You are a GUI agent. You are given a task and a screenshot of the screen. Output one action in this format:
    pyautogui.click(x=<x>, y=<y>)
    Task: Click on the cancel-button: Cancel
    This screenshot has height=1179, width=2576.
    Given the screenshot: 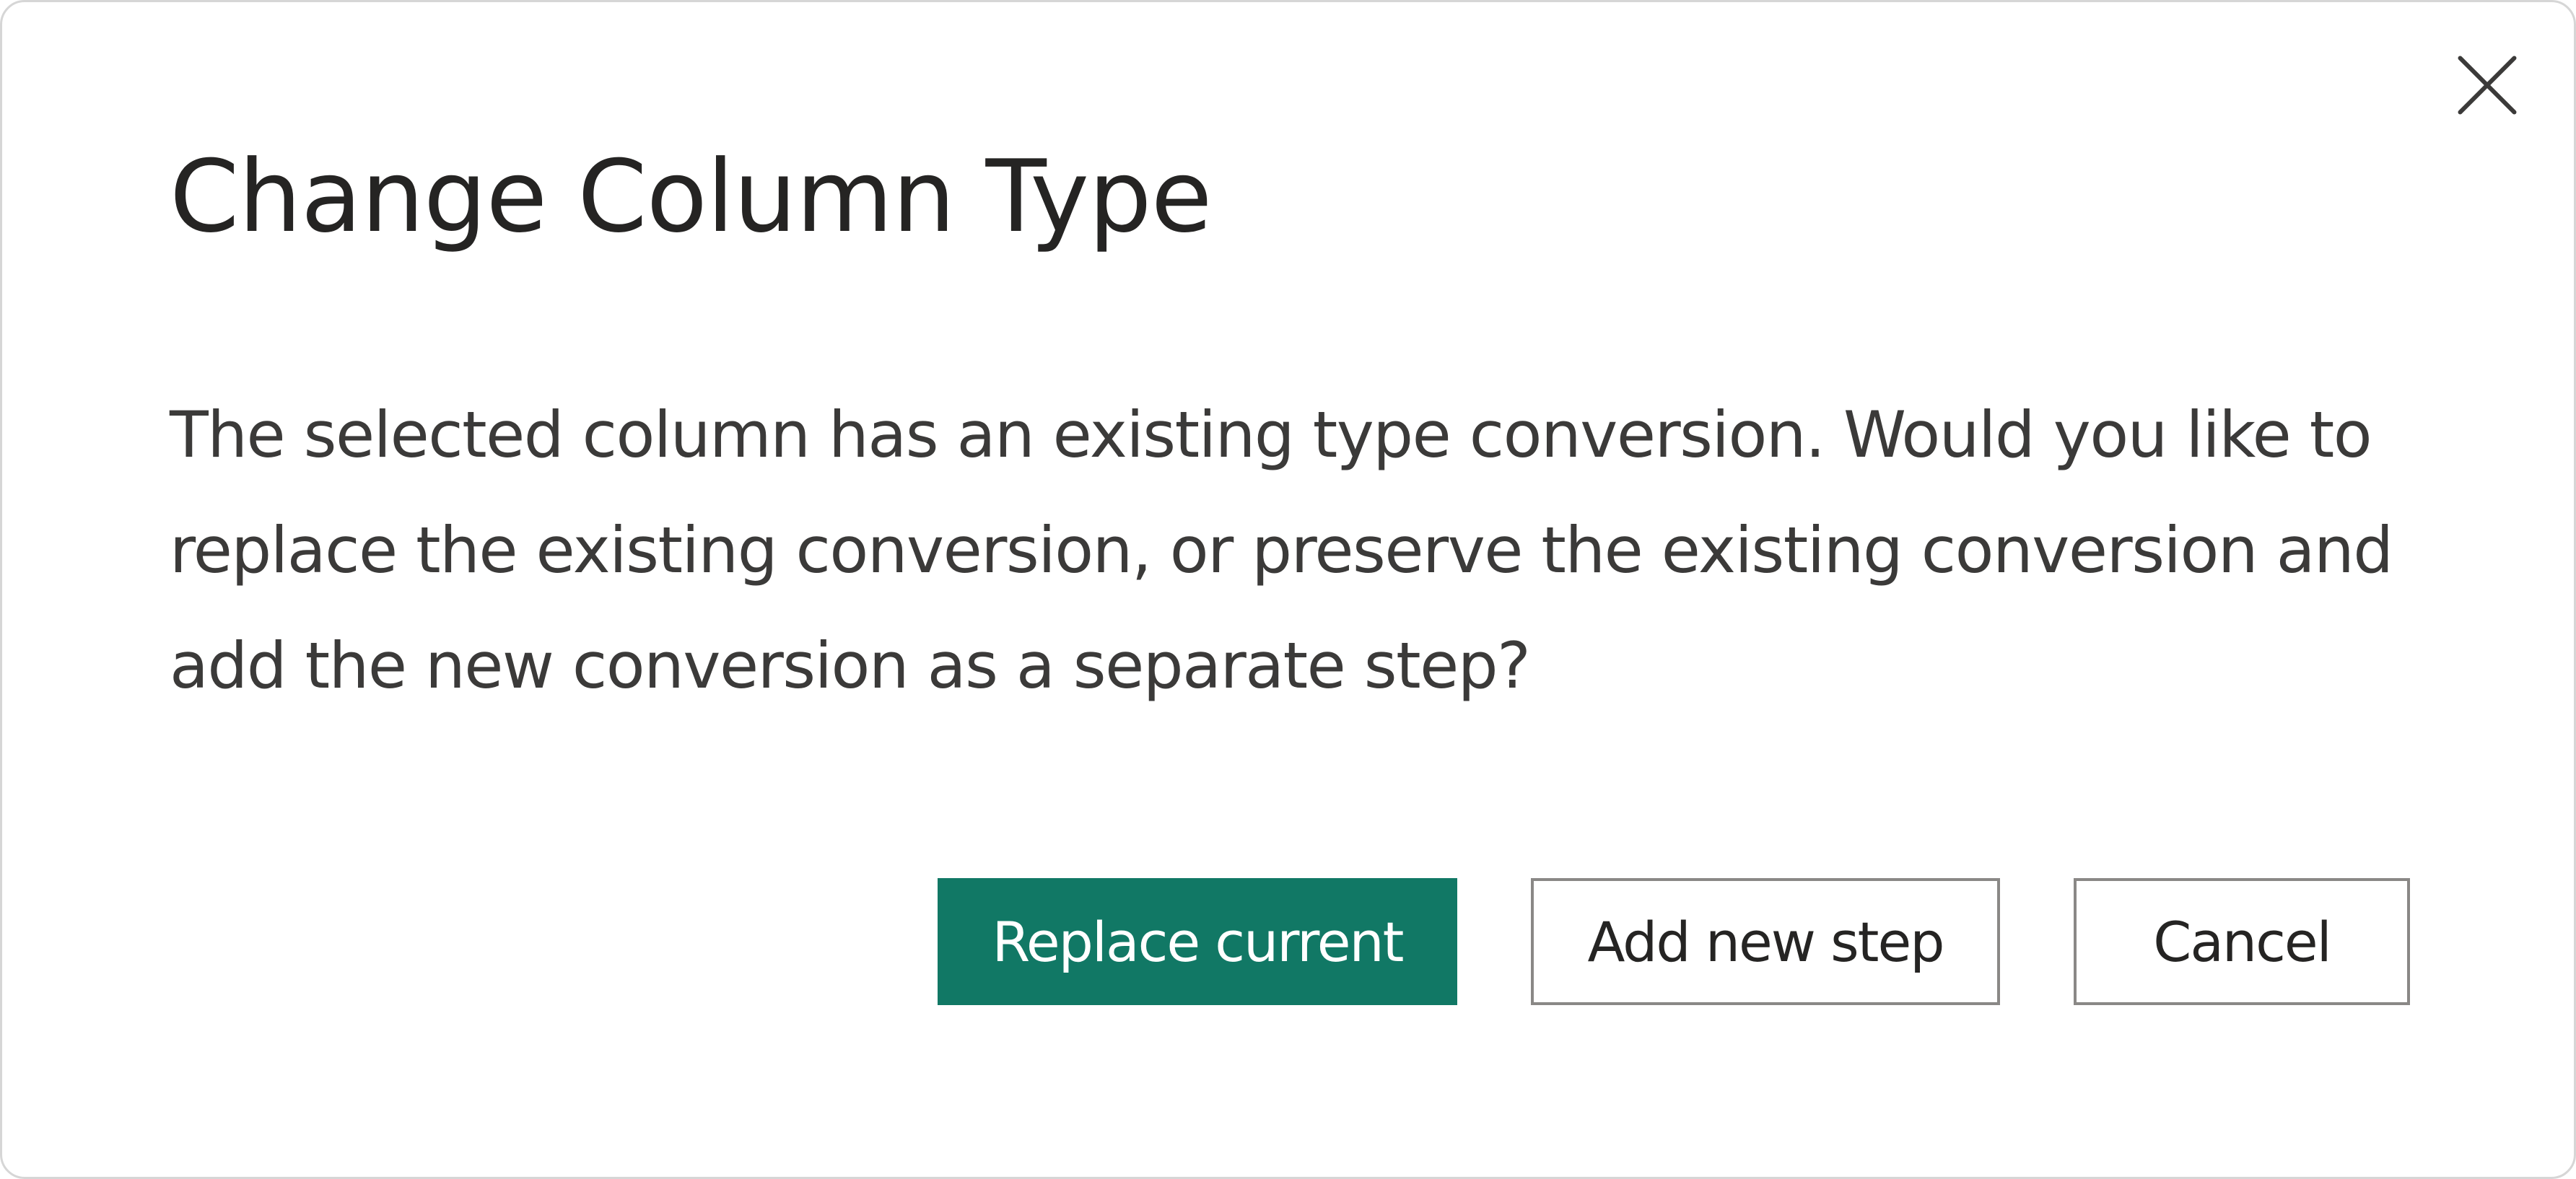 What is the action you would take?
    pyautogui.click(x=2242, y=942)
    